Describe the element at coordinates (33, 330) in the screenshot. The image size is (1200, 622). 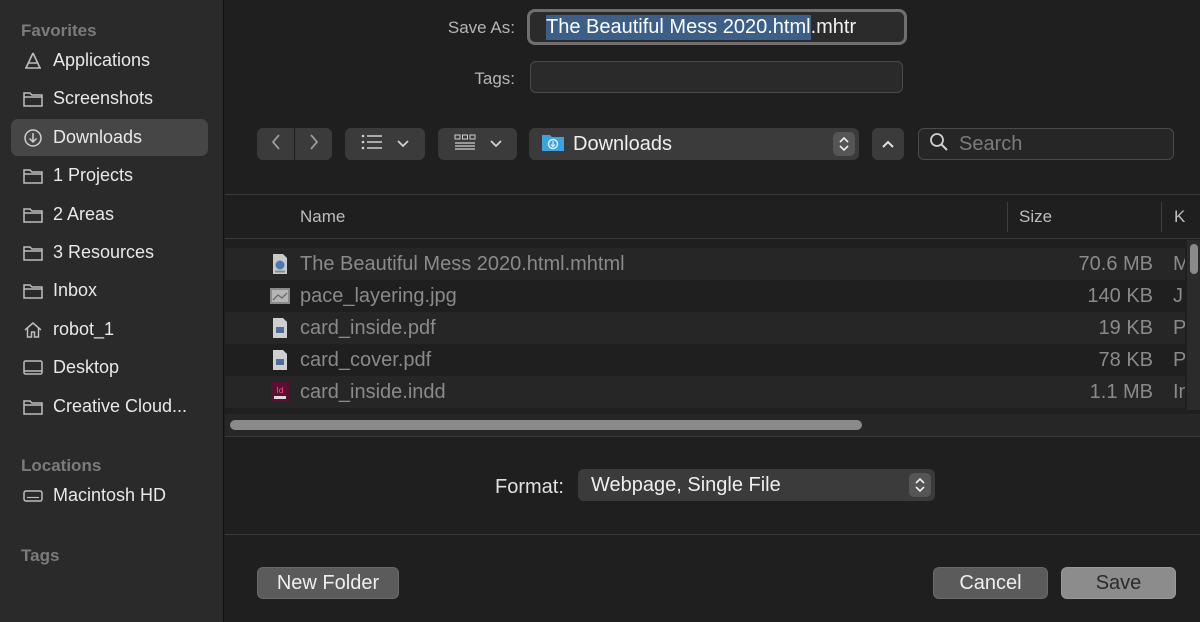
I see `home-icon` at that location.